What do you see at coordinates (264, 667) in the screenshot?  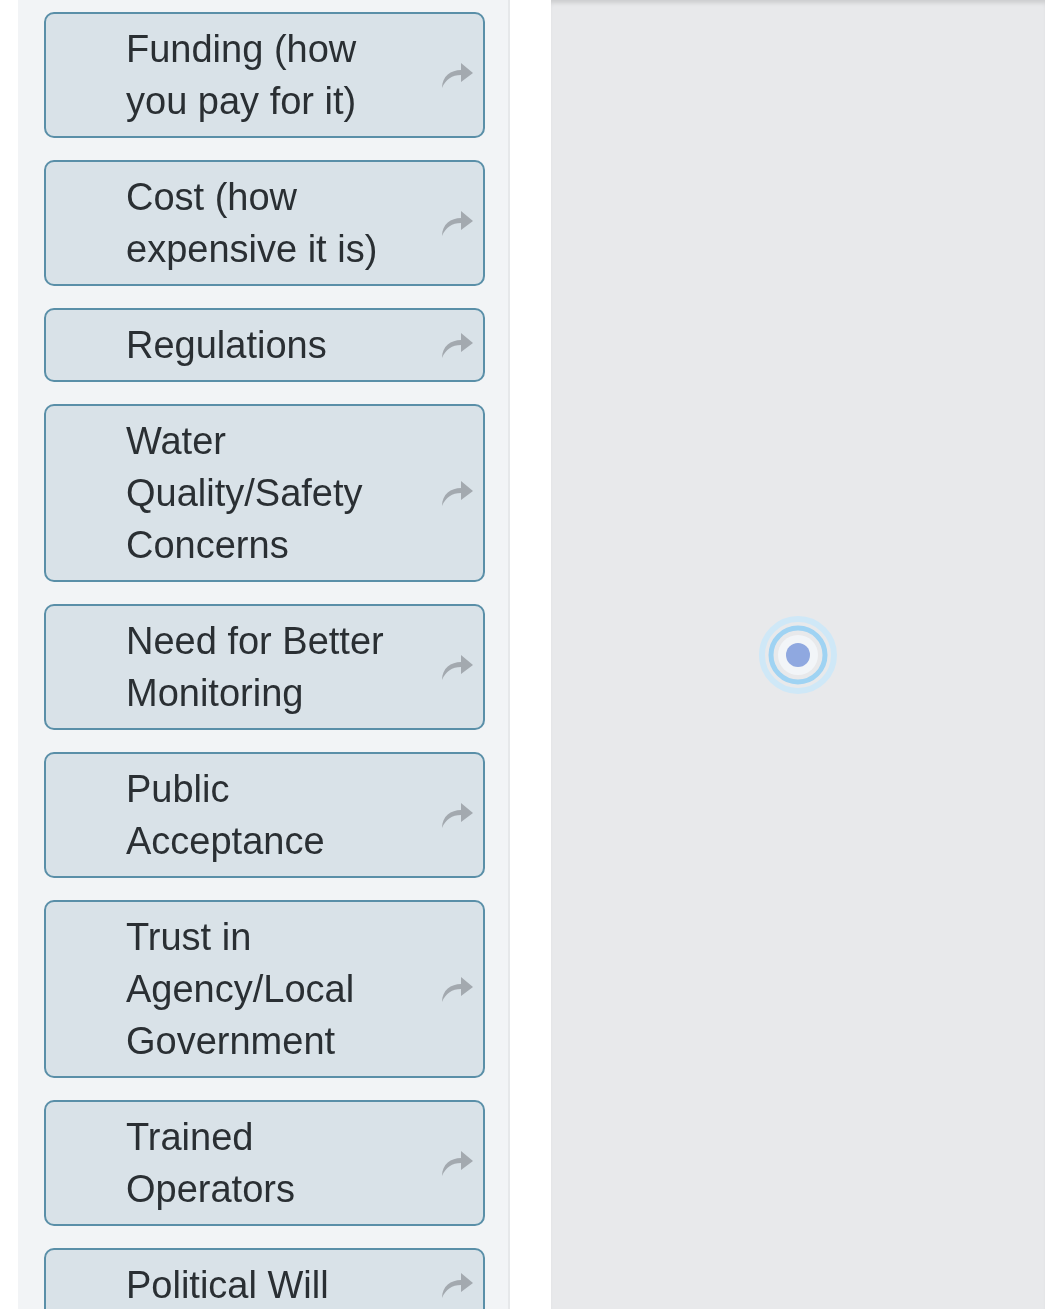 I see `category-card: Need for Better Monitoring` at bounding box center [264, 667].